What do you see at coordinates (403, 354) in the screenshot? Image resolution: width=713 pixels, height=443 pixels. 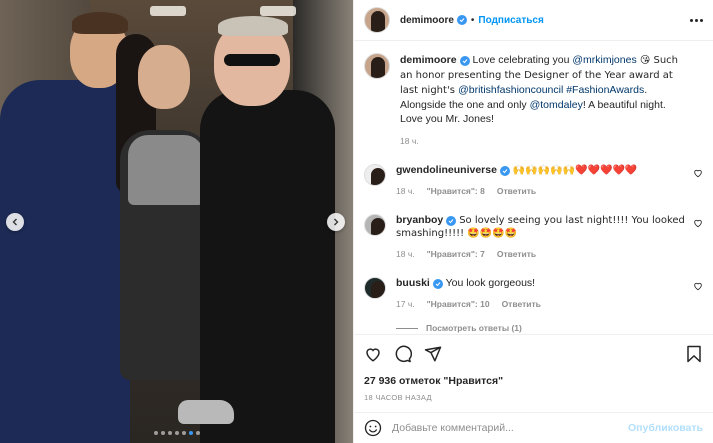 I see `comment-icon` at bounding box center [403, 354].